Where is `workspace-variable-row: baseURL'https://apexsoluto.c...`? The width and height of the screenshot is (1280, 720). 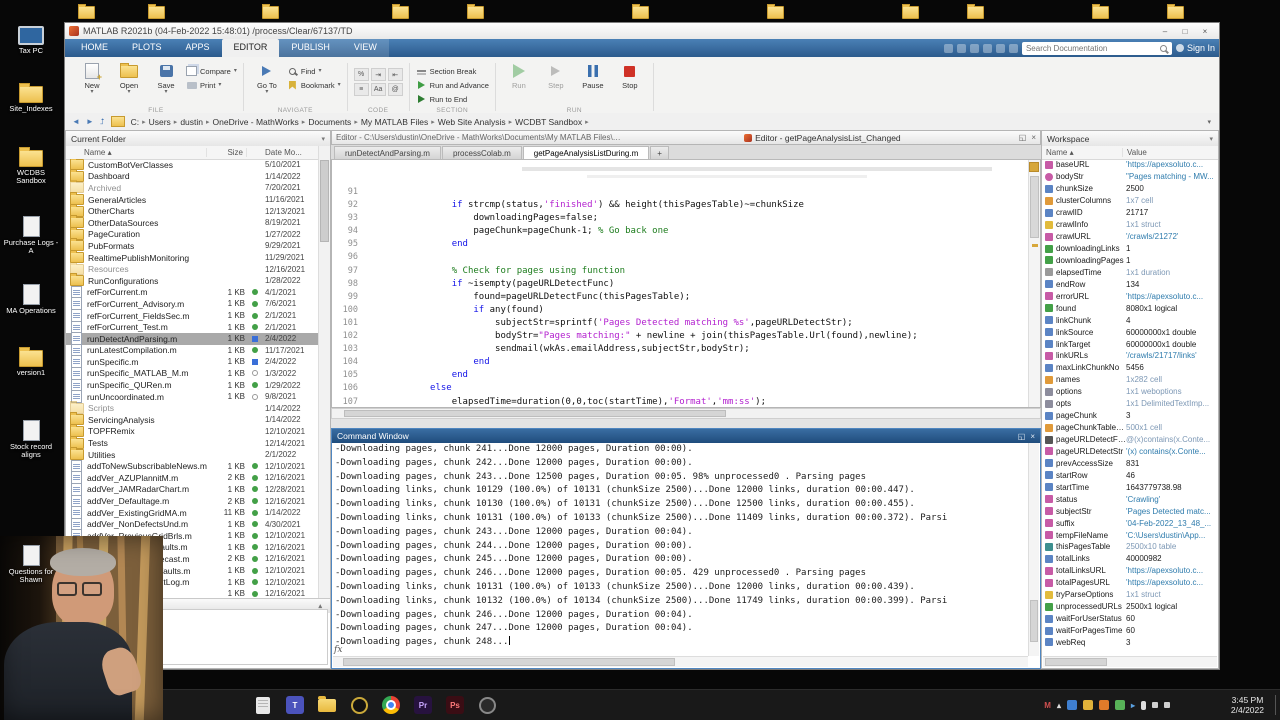 workspace-variable-row: baseURL'https://apexsoluto.c... is located at coordinates (1130, 165).